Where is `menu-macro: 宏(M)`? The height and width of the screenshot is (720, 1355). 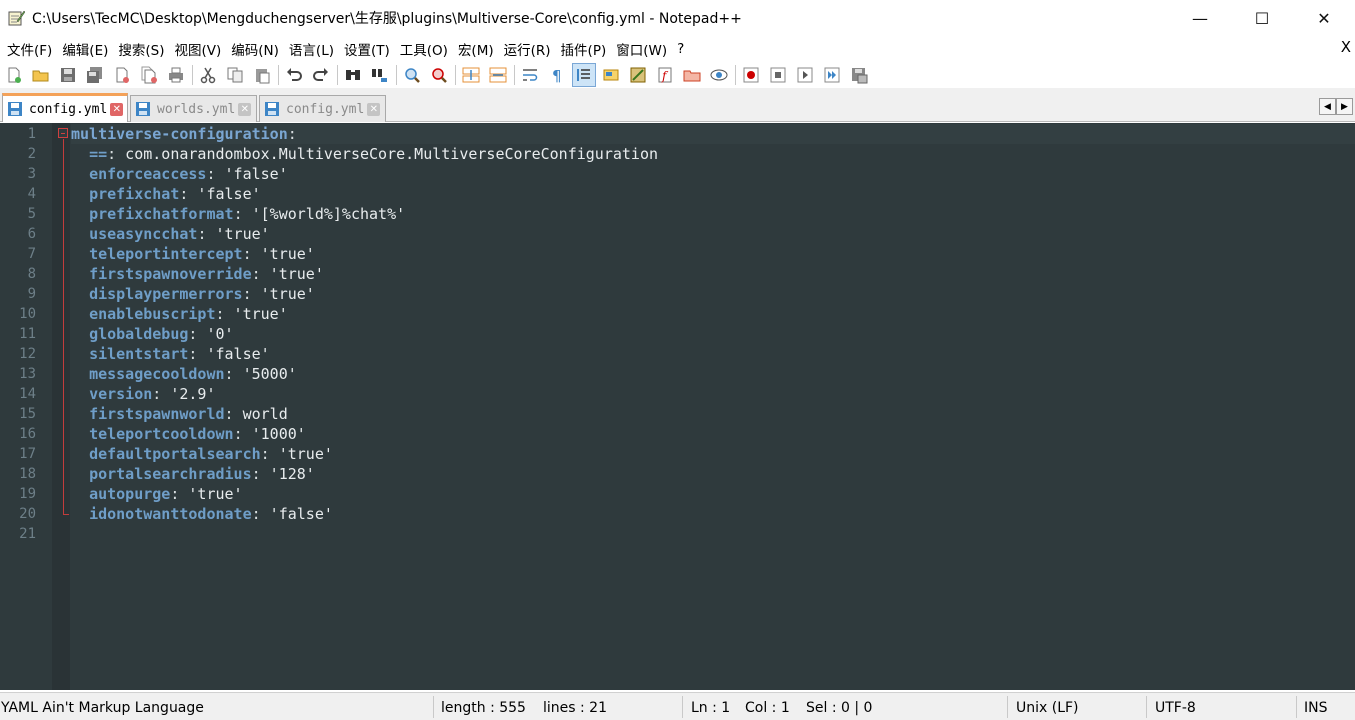
menu-macro: 宏(M) is located at coordinates (476, 49).